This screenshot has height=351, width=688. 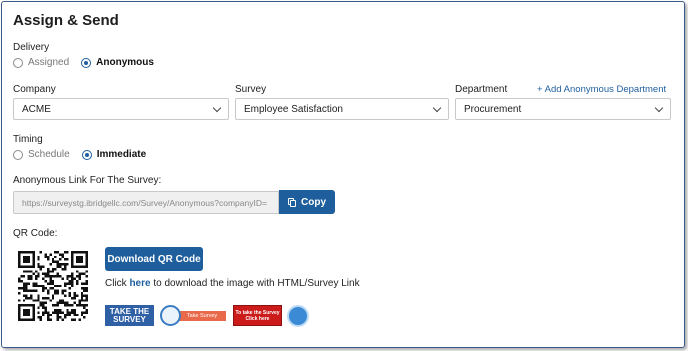 I want to click on survey-clipboard-icon, so click(x=170, y=315).